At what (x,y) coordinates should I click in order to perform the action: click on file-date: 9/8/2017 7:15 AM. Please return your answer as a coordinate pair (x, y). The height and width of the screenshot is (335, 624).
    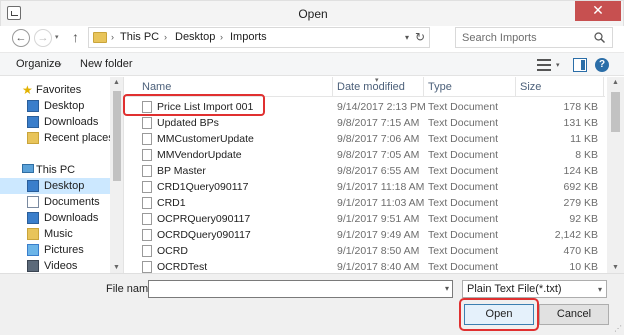
    Looking at the image, I should click on (378, 123).